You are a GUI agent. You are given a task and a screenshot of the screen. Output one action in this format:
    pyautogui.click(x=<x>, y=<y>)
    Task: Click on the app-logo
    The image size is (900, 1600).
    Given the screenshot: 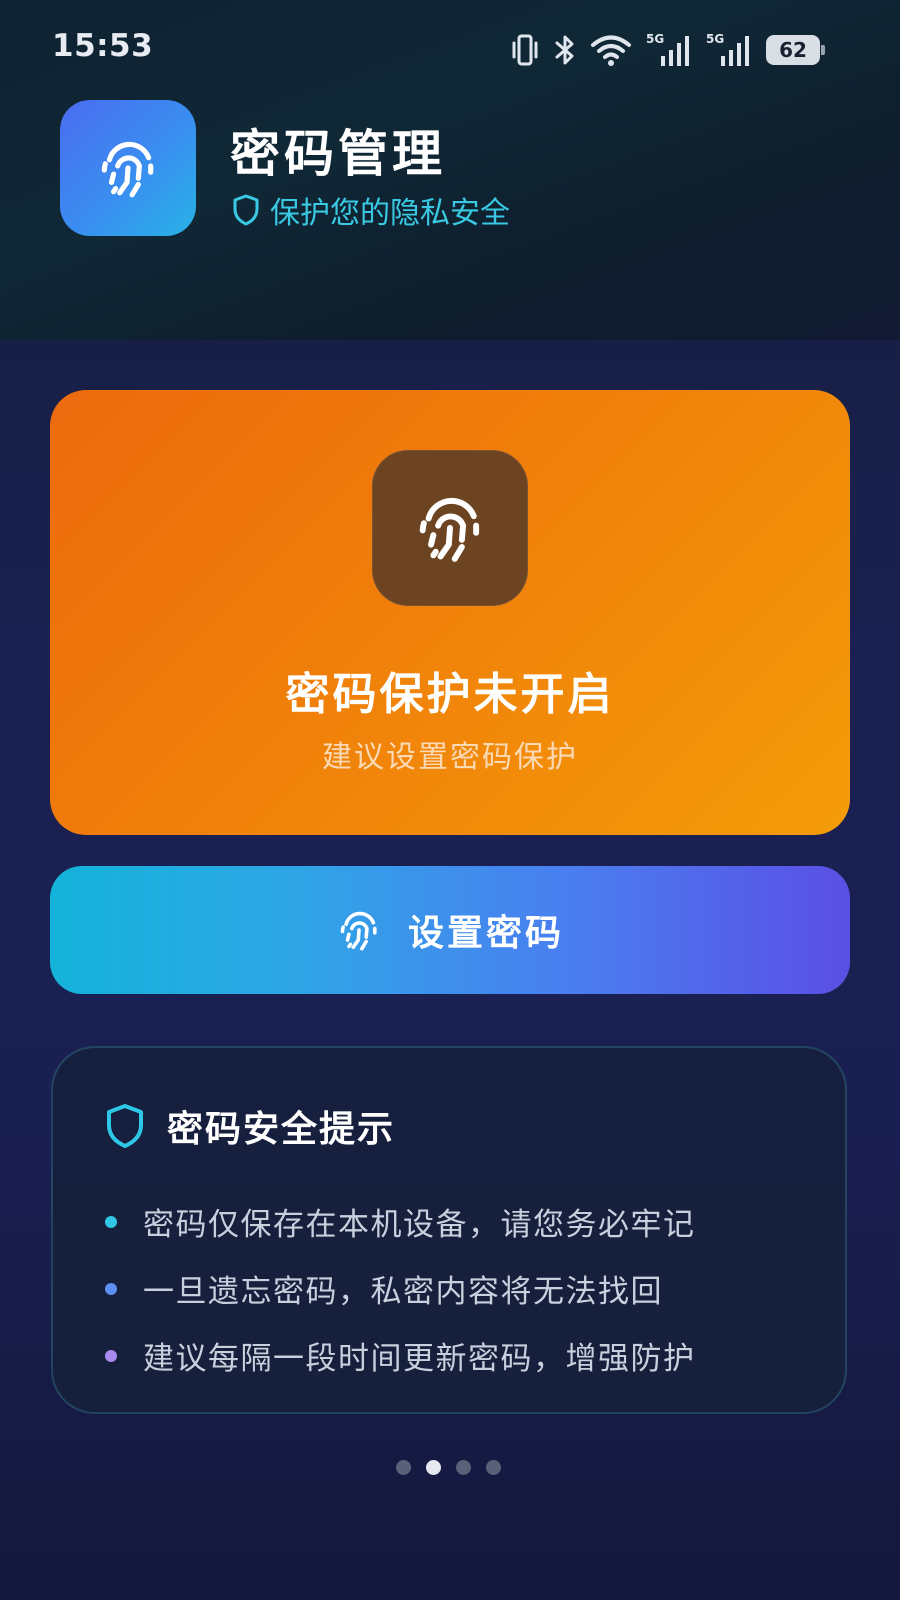 What is the action you would take?
    pyautogui.click(x=128, y=168)
    